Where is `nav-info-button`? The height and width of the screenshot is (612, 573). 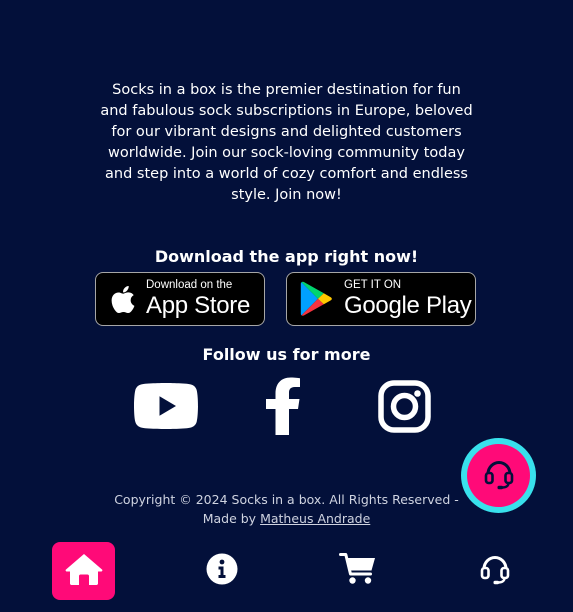 nav-info-button is located at coordinates (221, 571).